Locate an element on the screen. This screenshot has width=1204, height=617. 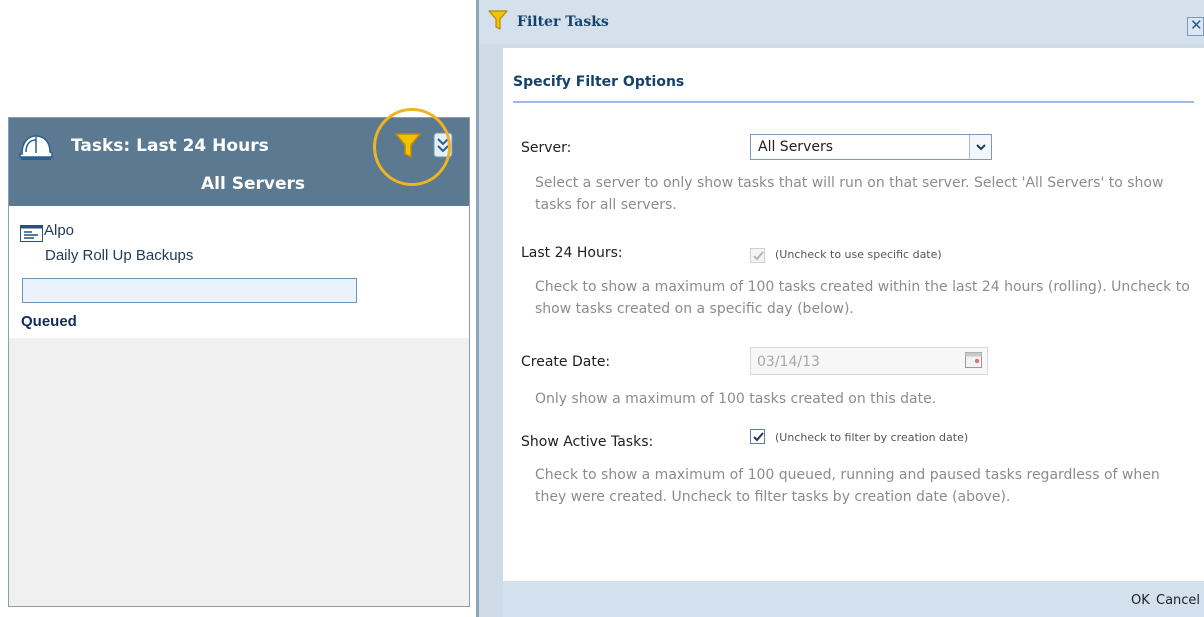
create-date-field: 03/14/13 is located at coordinates (869, 361).